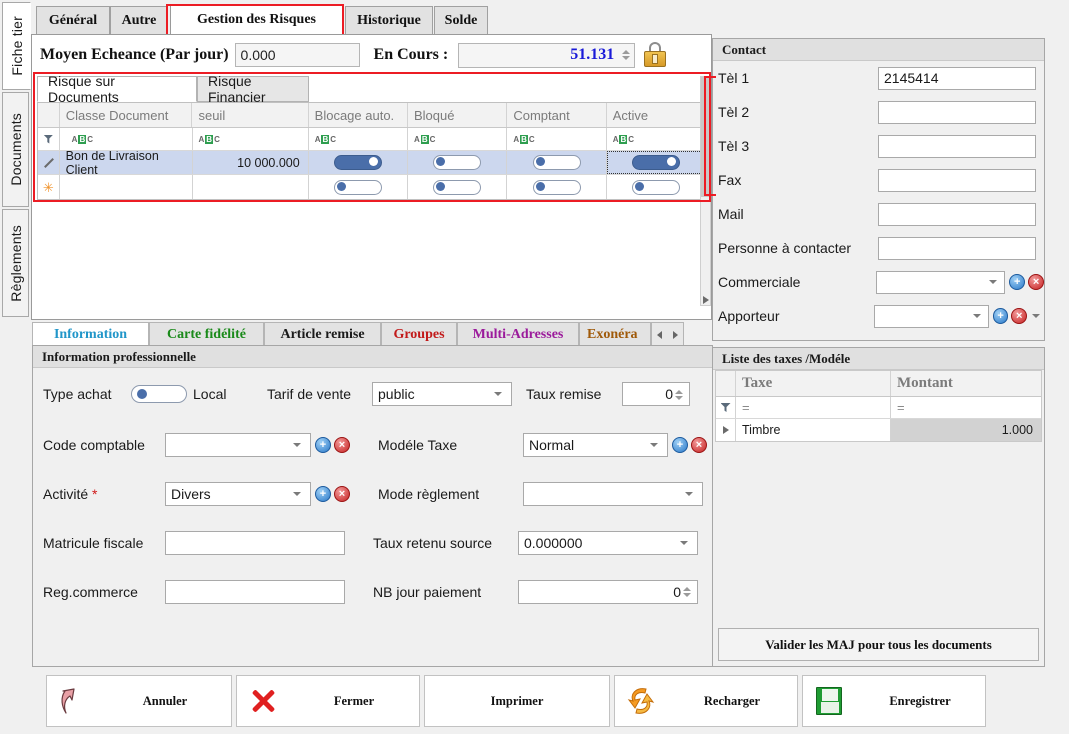  What do you see at coordinates (608, 542) in the screenshot?
I see `combo-taux-retenu-source: 0.000000` at bounding box center [608, 542].